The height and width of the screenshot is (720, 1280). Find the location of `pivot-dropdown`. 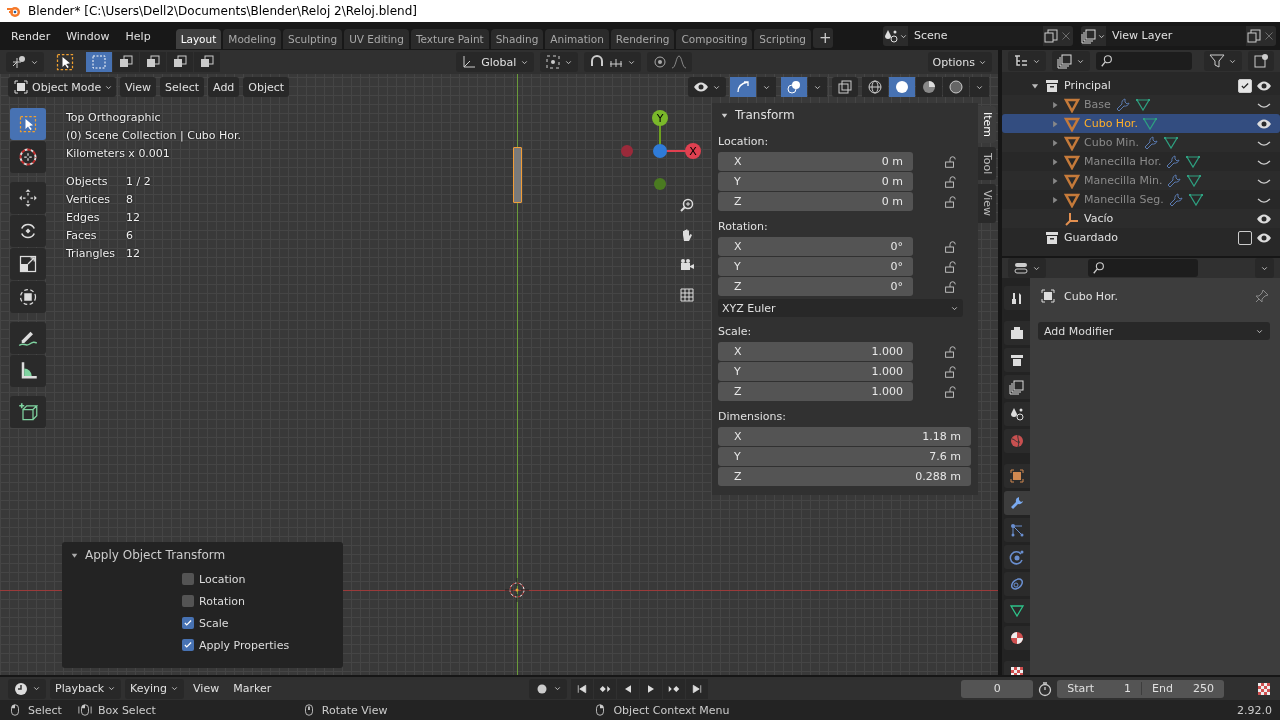

pivot-dropdown is located at coordinates (559, 62).